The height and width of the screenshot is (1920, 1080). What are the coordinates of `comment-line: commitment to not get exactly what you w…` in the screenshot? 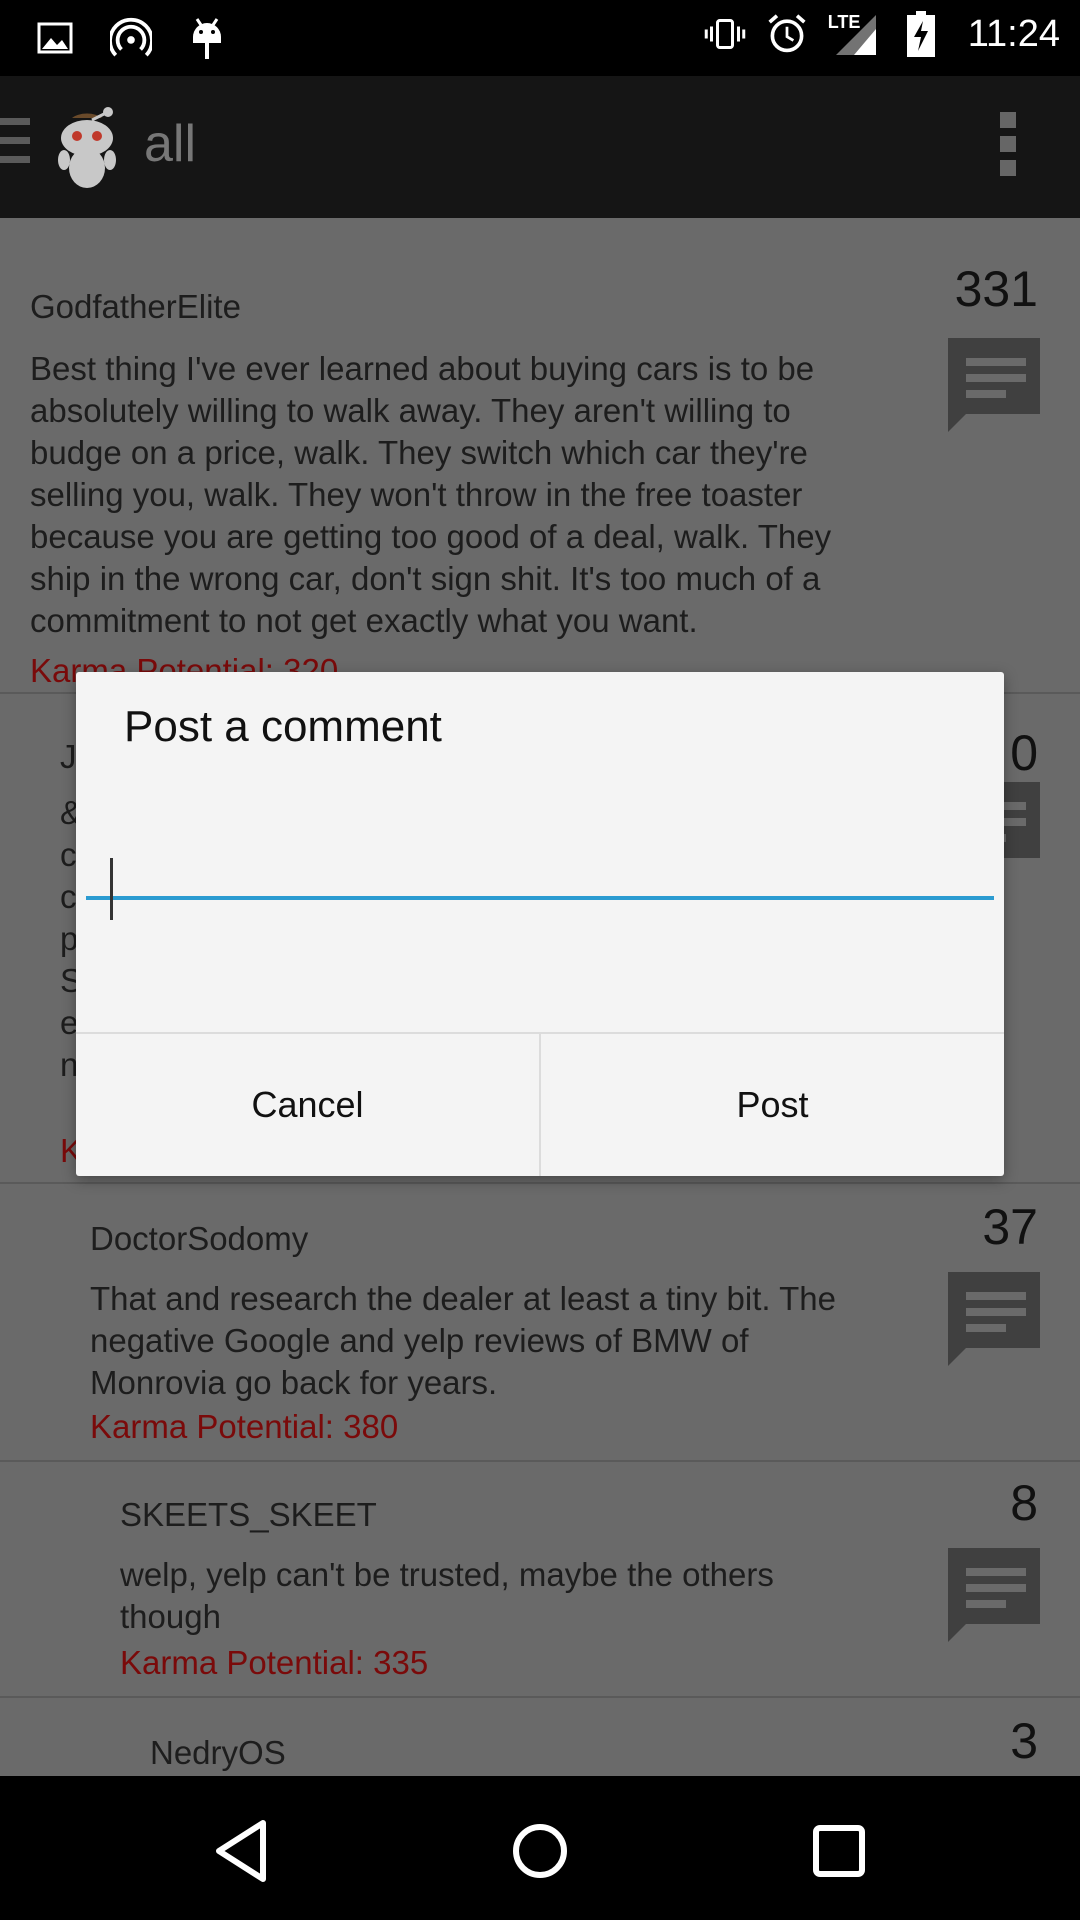 It's located at (364, 620).